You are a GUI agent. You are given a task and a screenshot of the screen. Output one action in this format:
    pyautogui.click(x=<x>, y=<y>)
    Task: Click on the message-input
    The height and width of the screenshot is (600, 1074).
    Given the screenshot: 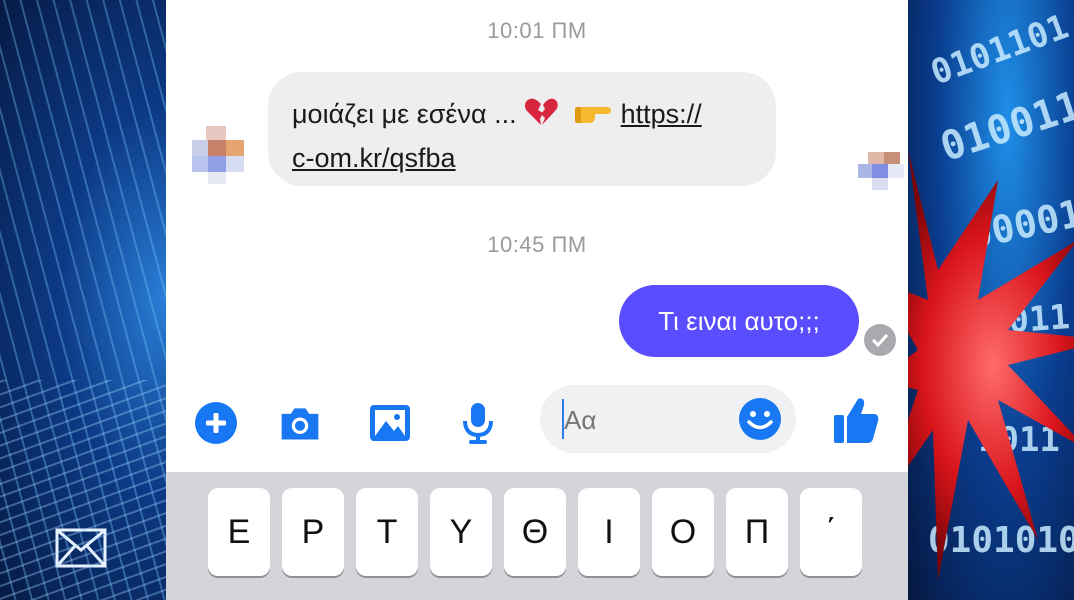 What is the action you would take?
    pyautogui.click(x=649, y=420)
    